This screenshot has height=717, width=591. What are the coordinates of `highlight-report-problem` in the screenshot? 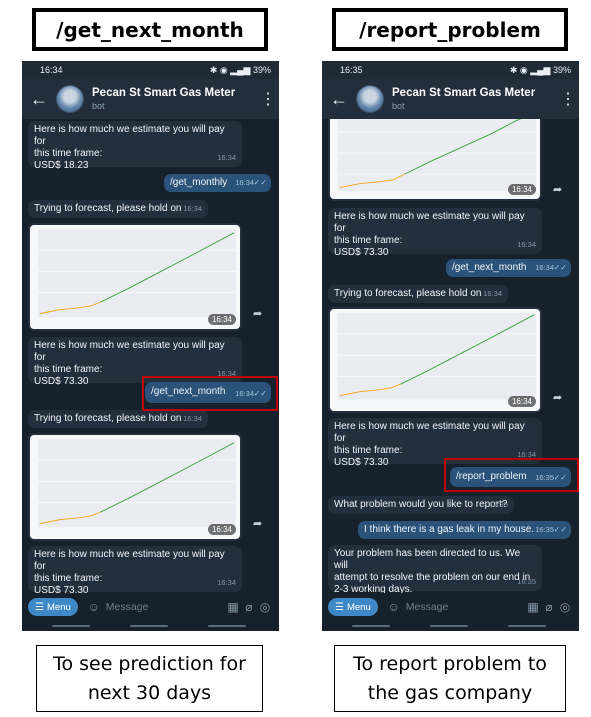 It's located at (511, 475).